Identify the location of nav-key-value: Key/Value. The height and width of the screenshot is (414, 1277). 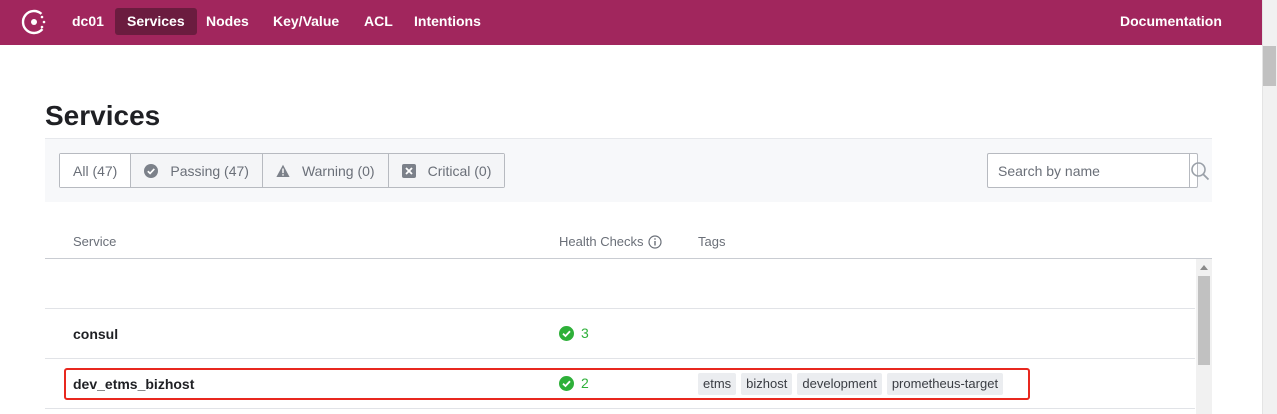
(306, 21).